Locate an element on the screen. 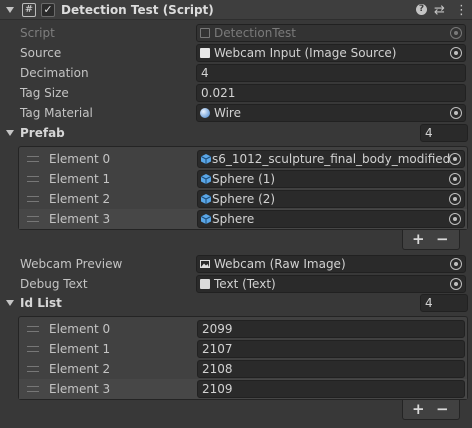 The height and width of the screenshot is (428, 472). list-item: Element 1 2107 is located at coordinates (243, 349).